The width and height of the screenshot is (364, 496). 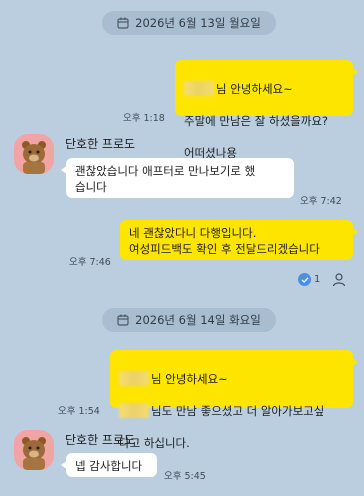 I want to click on my-message-bubble: 님 안녕하세요~ 주말에 만남은 잘 하셨을까요? 어떠셨나용, so click(x=266, y=110).